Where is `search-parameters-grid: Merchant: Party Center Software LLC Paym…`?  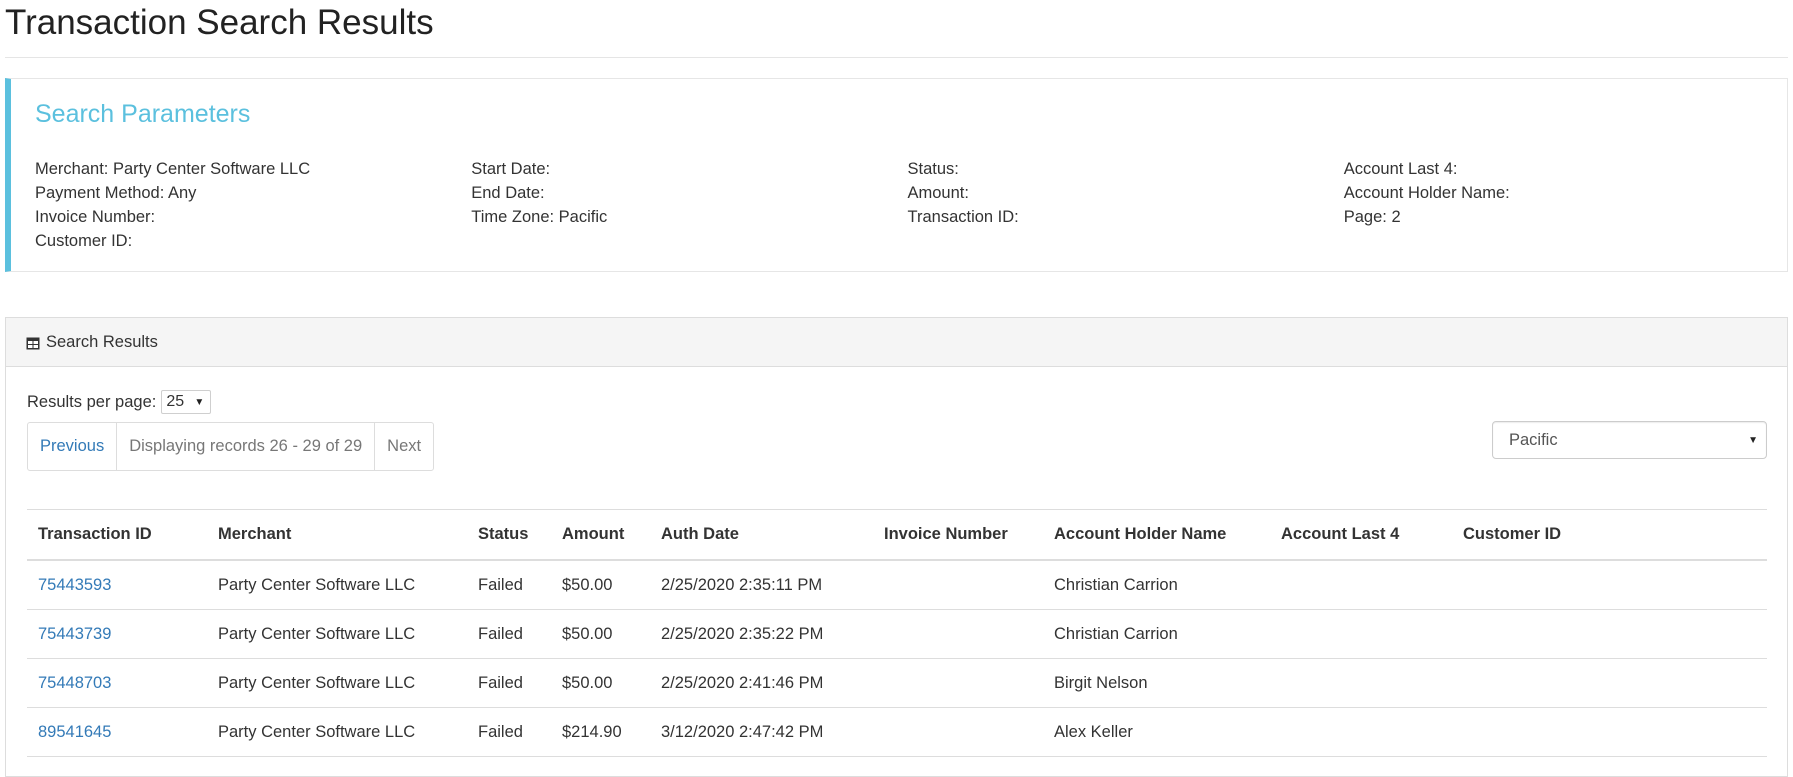
search-parameters-grid: Merchant: Party Center Software LLC Paym… is located at coordinates (907, 205).